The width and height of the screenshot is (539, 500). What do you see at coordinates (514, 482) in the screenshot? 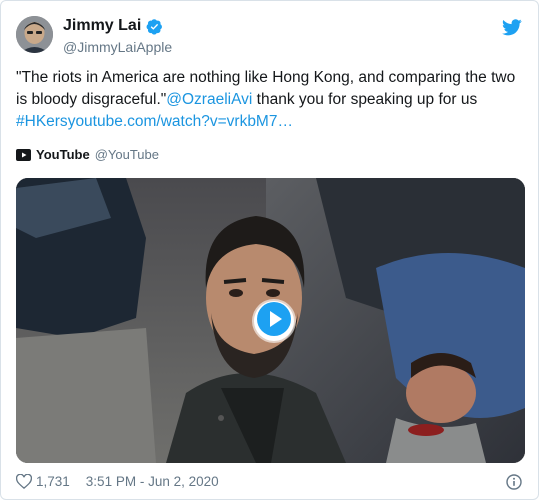
I see `info-icon` at bounding box center [514, 482].